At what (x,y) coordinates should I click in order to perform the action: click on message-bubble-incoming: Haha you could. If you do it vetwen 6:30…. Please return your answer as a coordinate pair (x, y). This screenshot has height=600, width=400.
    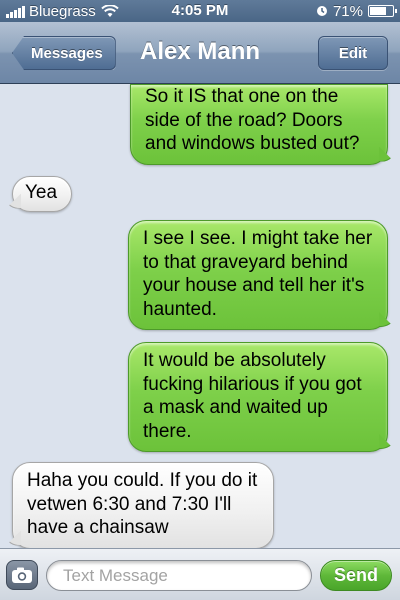
    Looking at the image, I should click on (143, 505).